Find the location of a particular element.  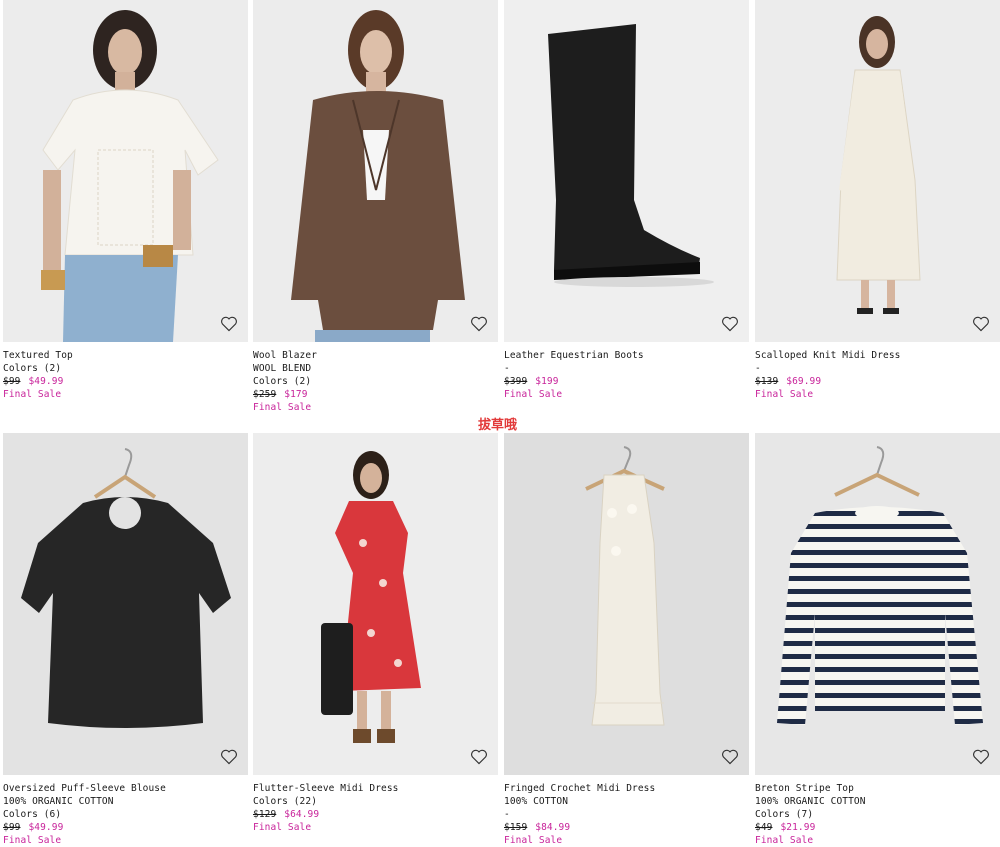

sale-price: $84.99 is located at coordinates (553, 827).